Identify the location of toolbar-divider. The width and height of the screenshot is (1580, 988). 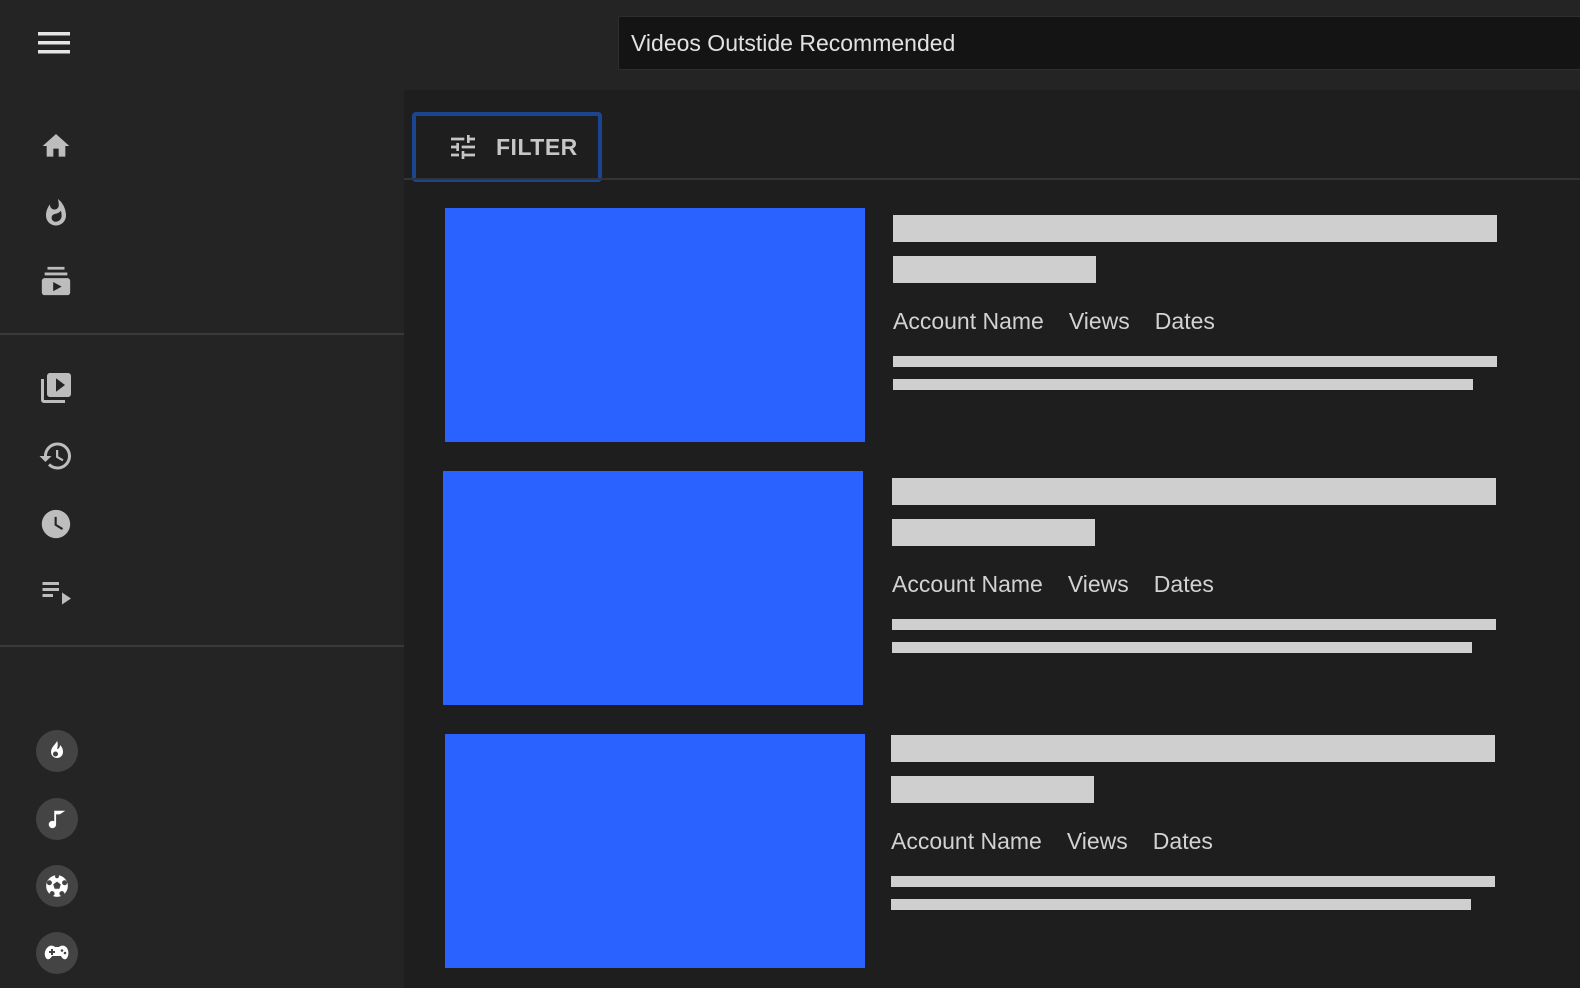
(992, 179).